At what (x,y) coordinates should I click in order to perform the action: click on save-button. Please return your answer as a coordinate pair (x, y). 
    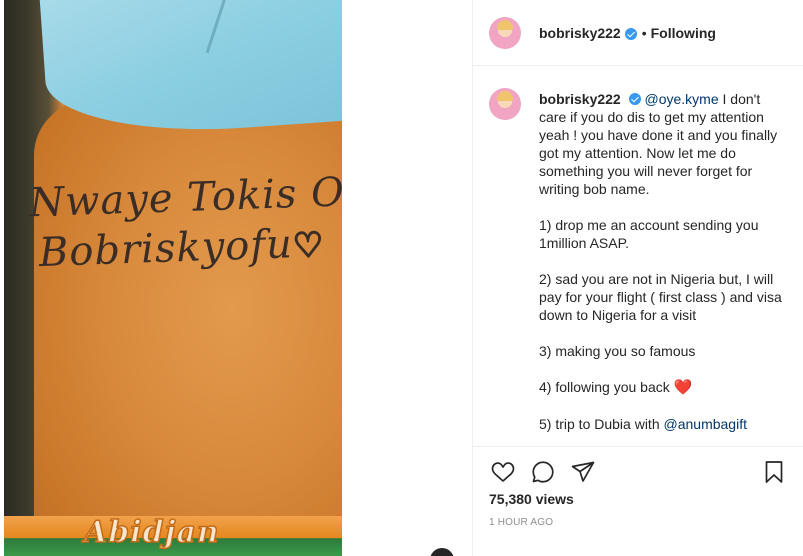
    Looking at the image, I should click on (774, 472).